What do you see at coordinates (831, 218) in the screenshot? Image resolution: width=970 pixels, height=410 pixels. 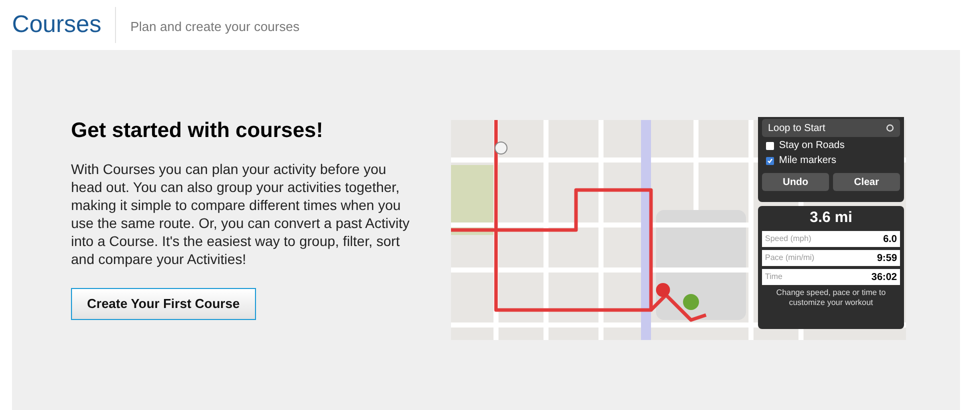 I see `distance-text: 3.6 mi` at bounding box center [831, 218].